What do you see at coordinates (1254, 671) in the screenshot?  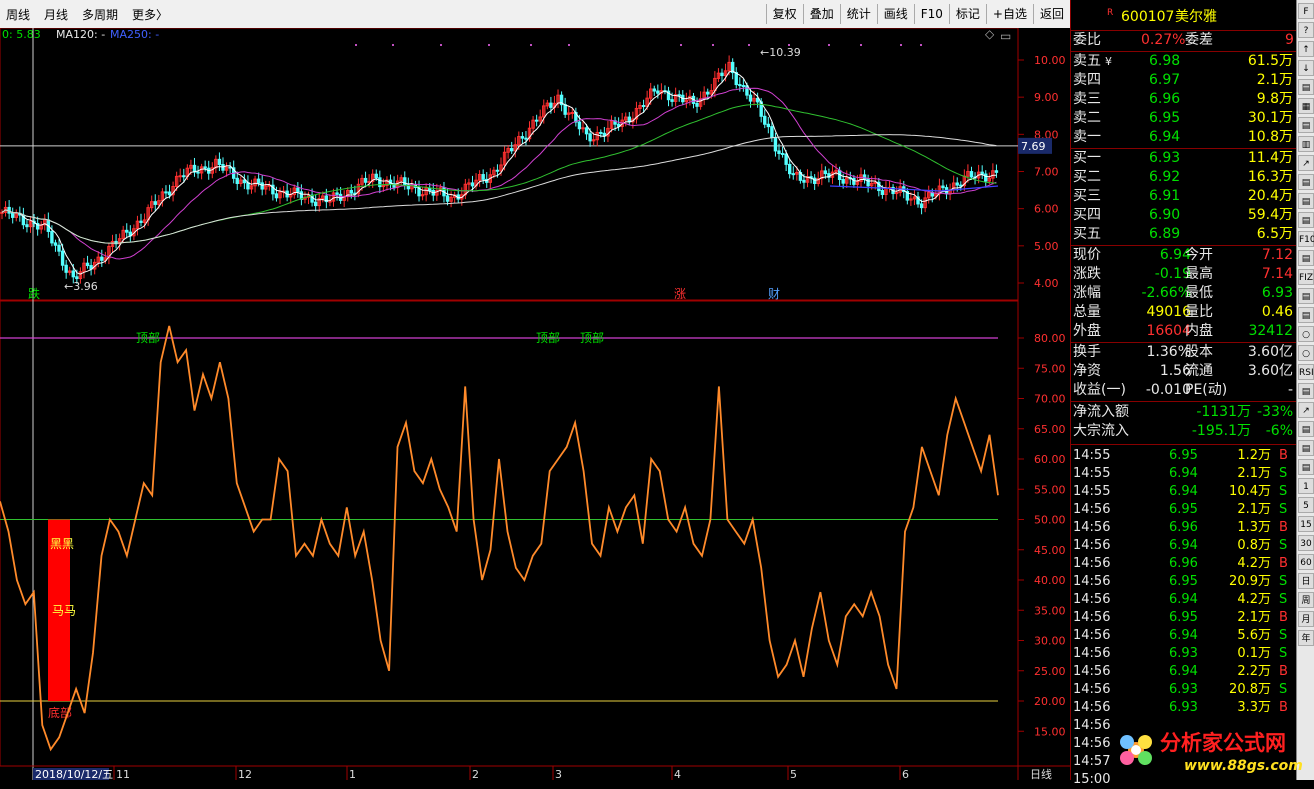 I see `tick-vol-12: 2.2万` at bounding box center [1254, 671].